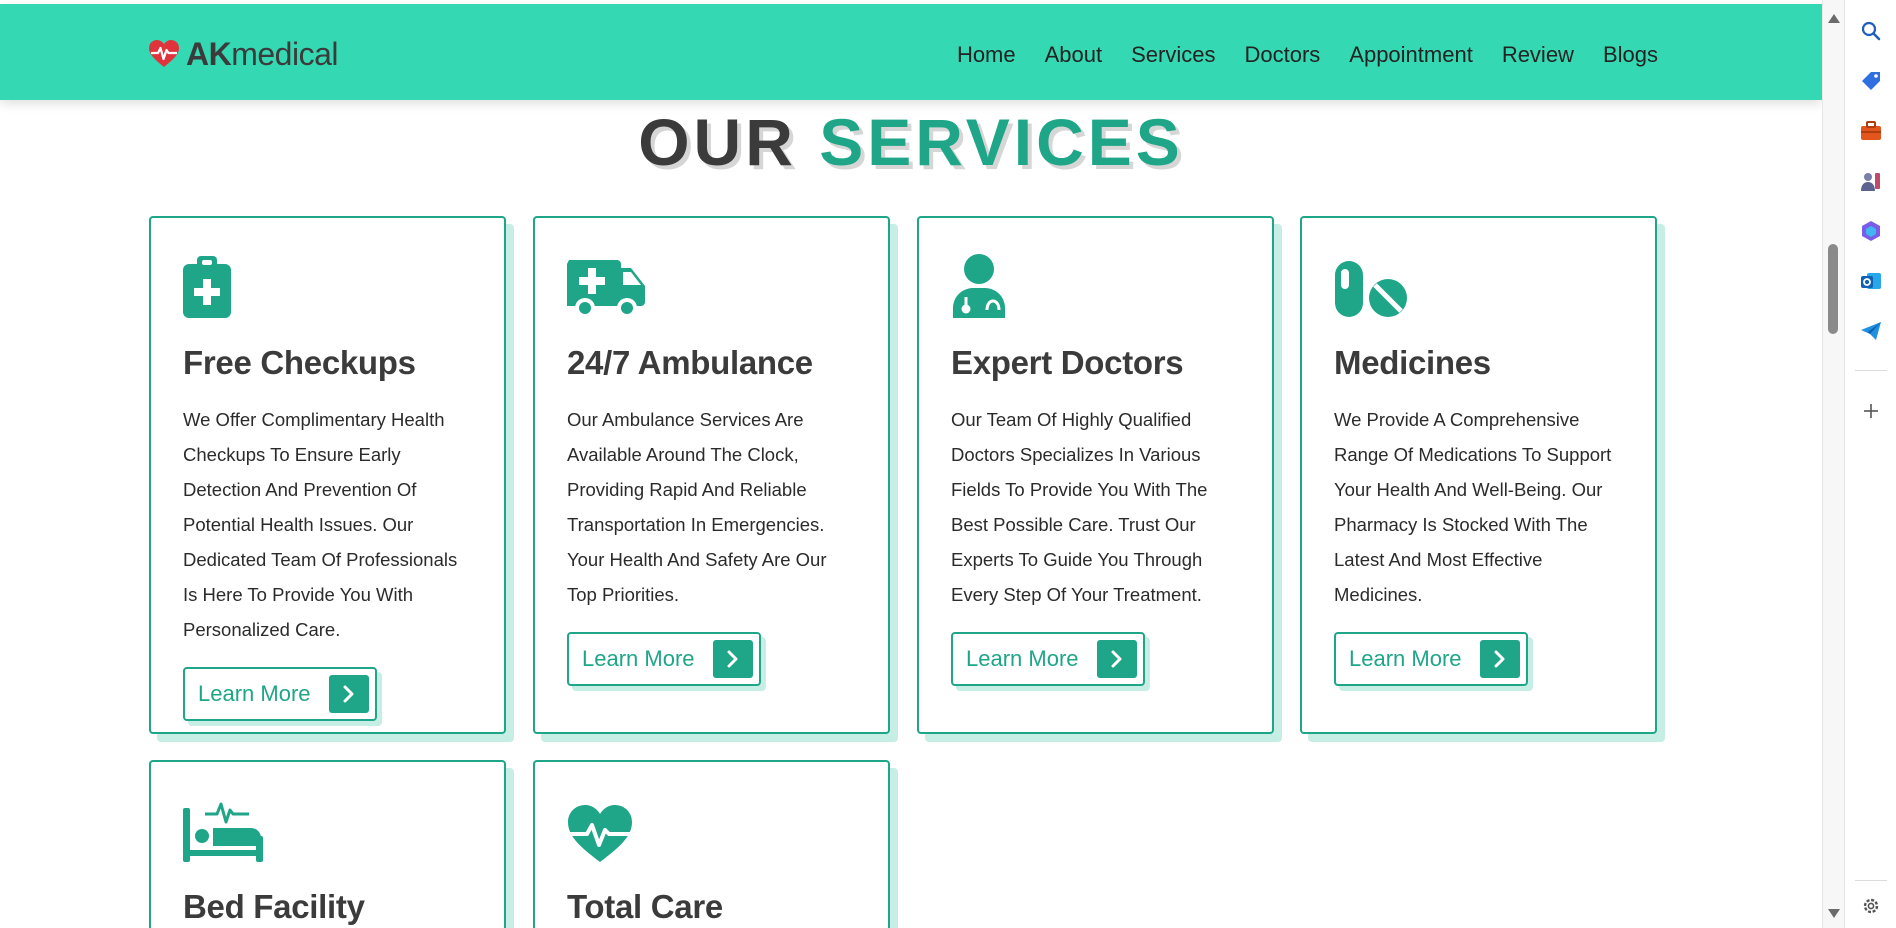 This screenshot has width=1896, height=928. What do you see at coordinates (717, 142) in the screenshot?
I see `section-title-part1: OUR` at bounding box center [717, 142].